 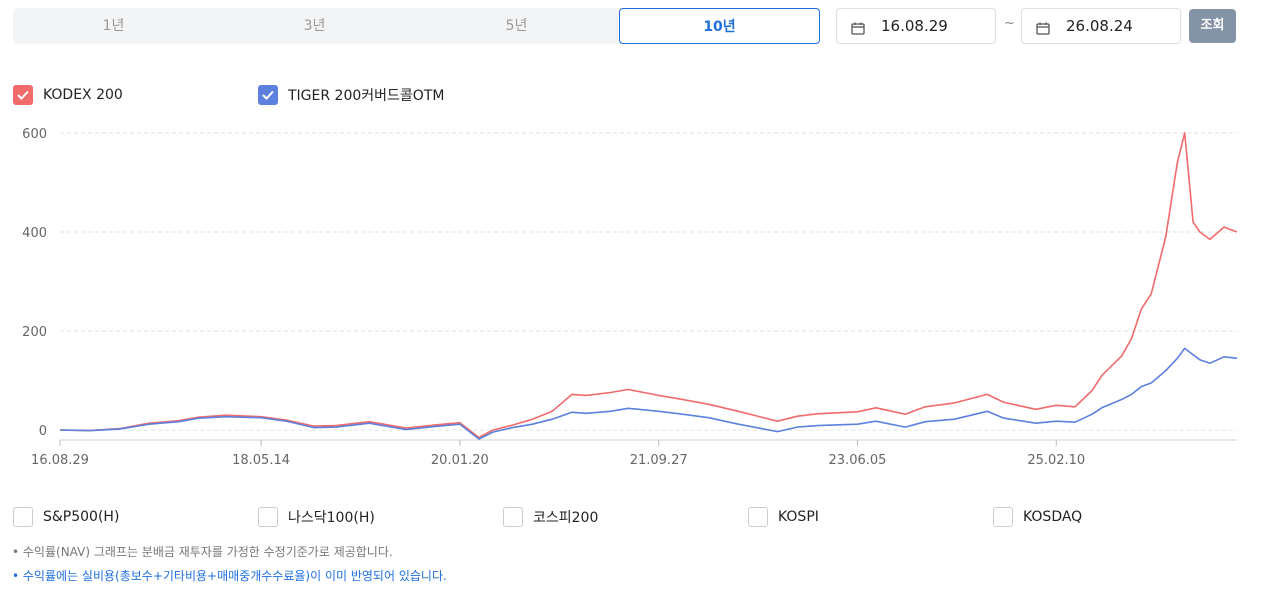 I want to click on legend-item-kodex200: KODEX 200, so click(x=68, y=95).